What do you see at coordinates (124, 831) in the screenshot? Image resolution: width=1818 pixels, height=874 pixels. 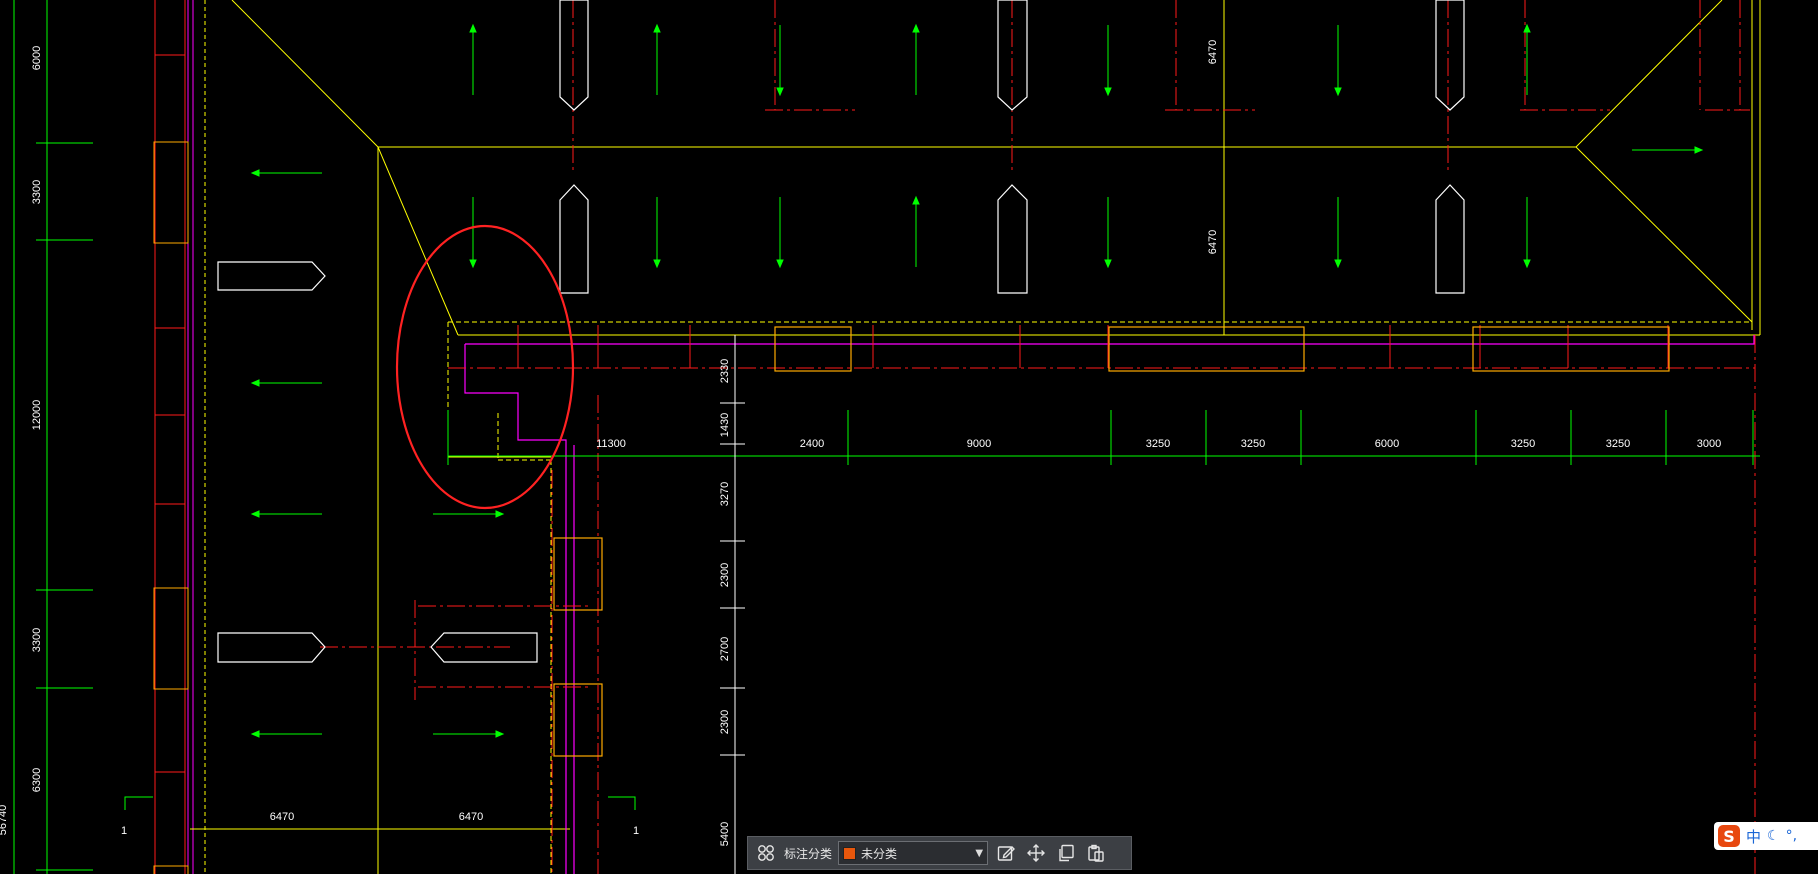 I see `section-mark-left: 1` at bounding box center [124, 831].